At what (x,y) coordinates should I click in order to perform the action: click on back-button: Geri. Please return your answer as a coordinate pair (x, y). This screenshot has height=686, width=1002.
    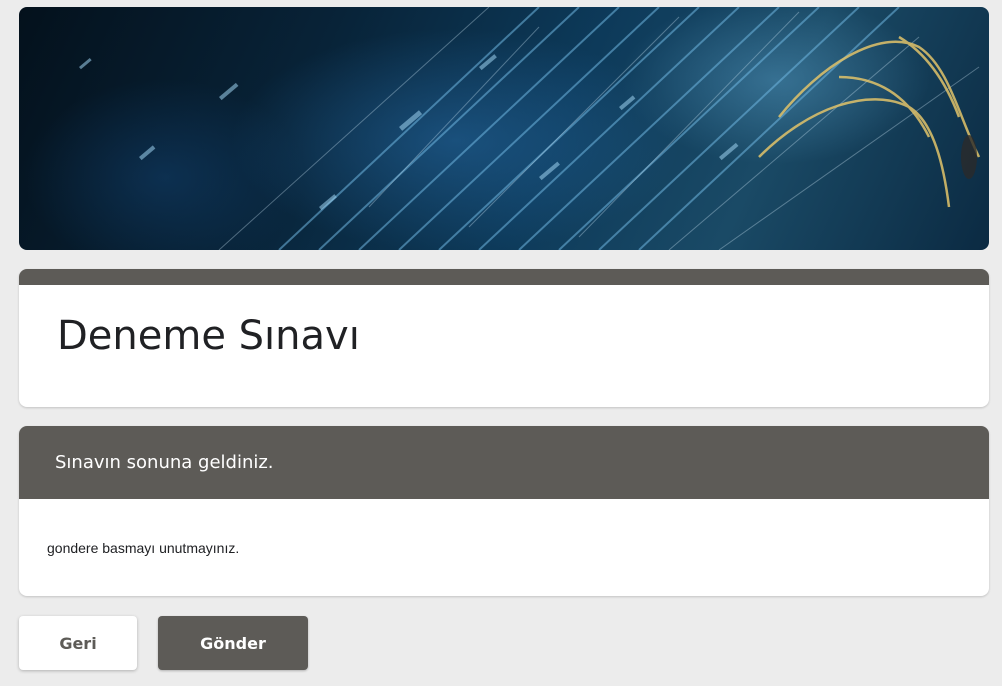
    Looking at the image, I should click on (78, 643).